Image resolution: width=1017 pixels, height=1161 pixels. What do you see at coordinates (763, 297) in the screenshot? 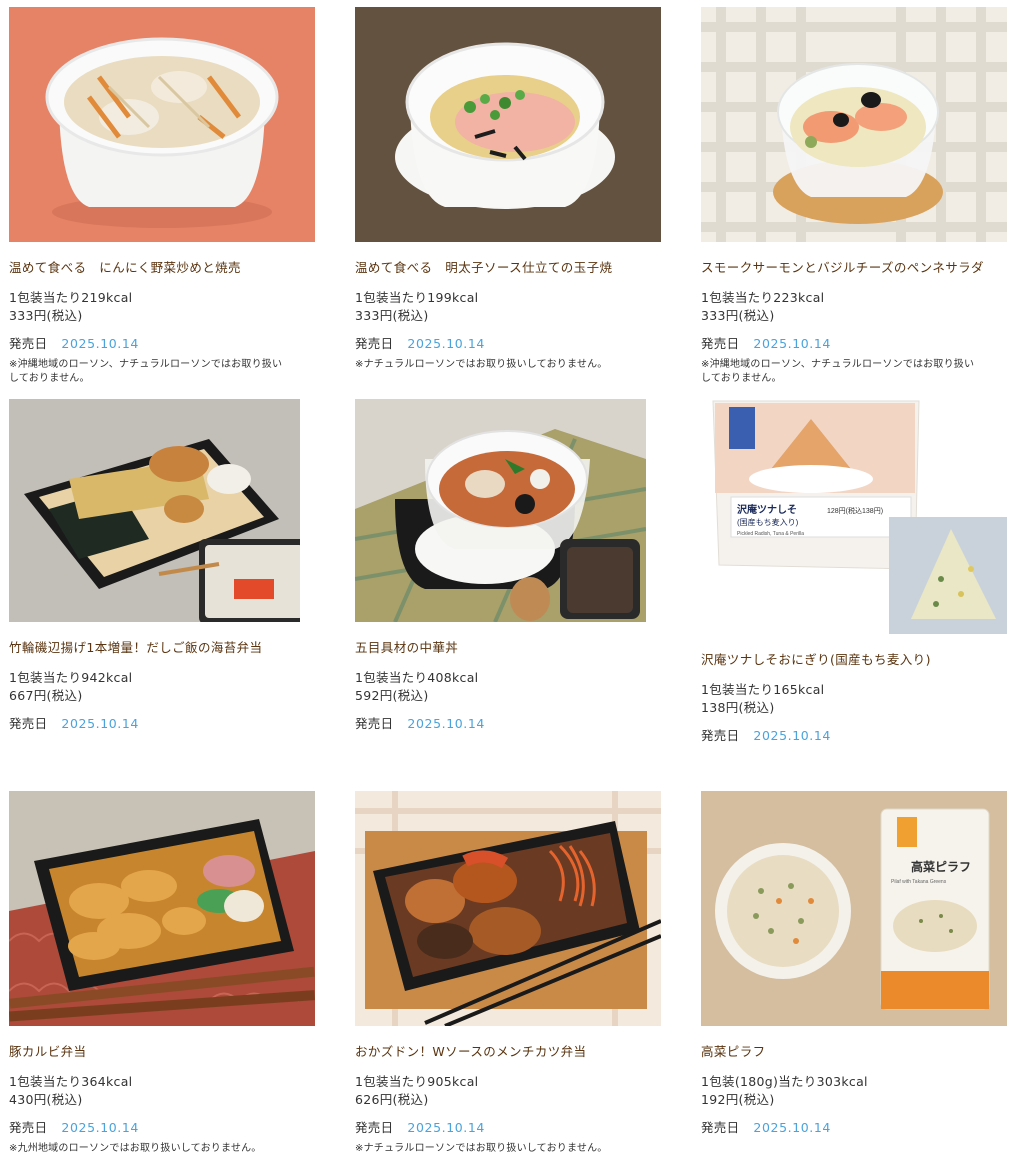
I see `product-kcal: 1包装当たり223kcal` at bounding box center [763, 297].